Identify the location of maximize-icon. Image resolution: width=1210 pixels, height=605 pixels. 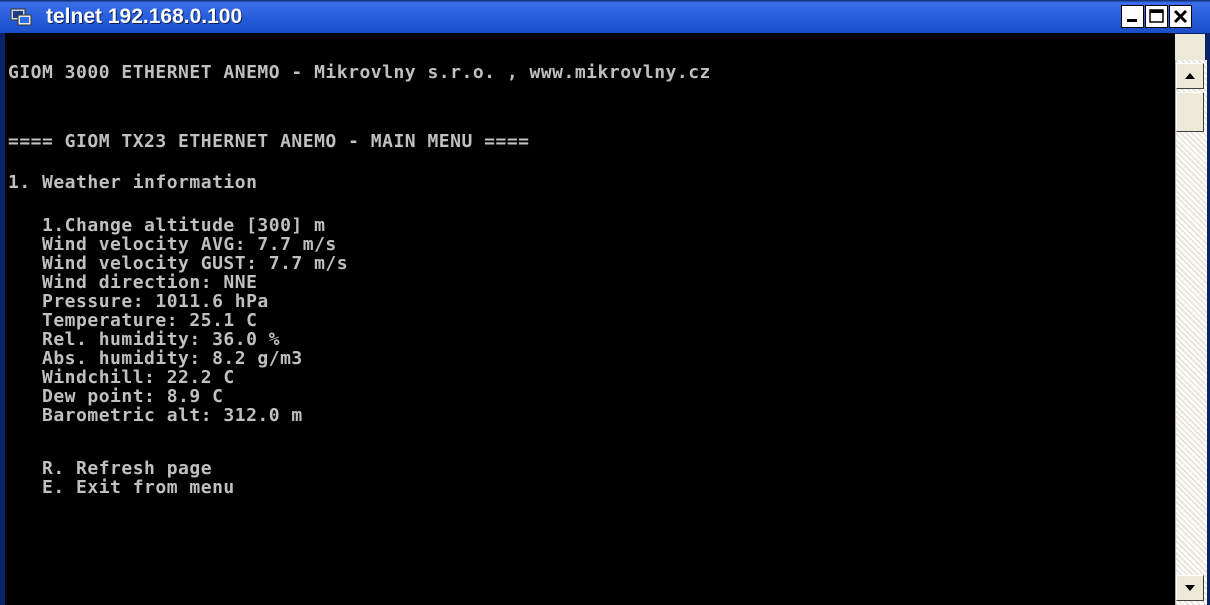
(1156, 16).